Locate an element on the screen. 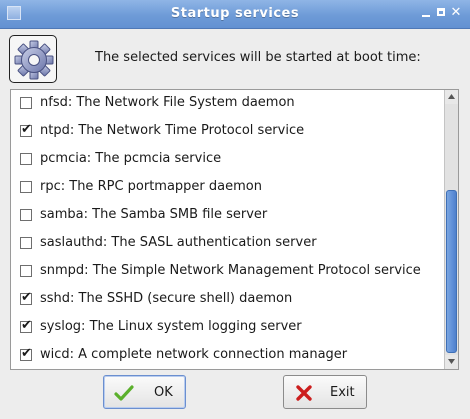 This screenshot has height=419, width=470. service-label: ntpd: The Network Time Protocol service is located at coordinates (172, 130).